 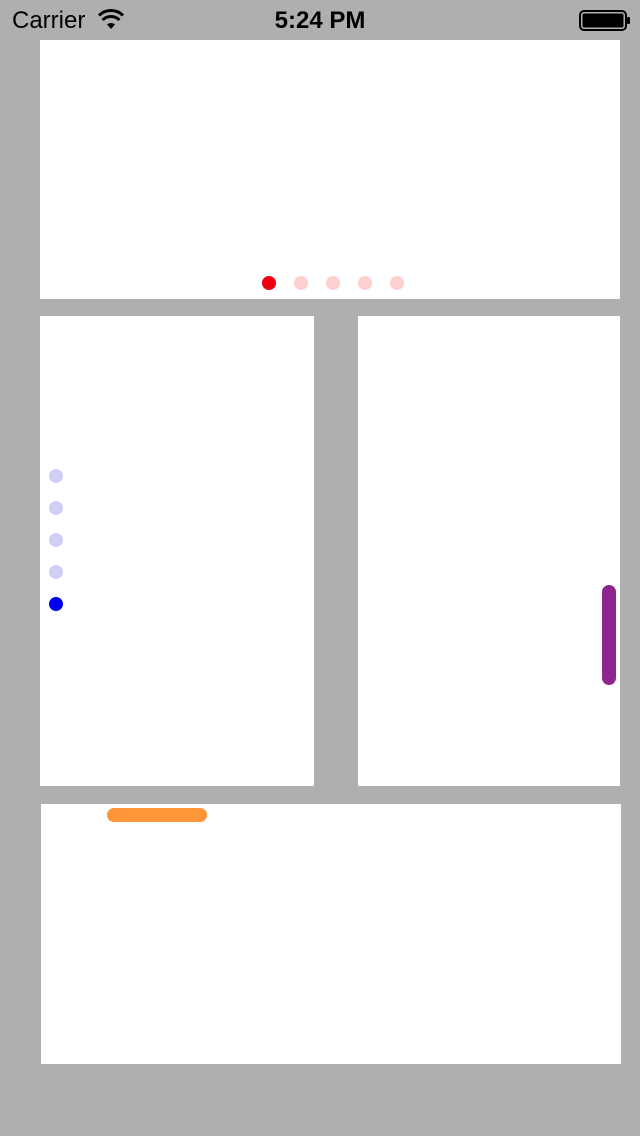 I want to click on page-control-vertical, so click(x=56, y=540).